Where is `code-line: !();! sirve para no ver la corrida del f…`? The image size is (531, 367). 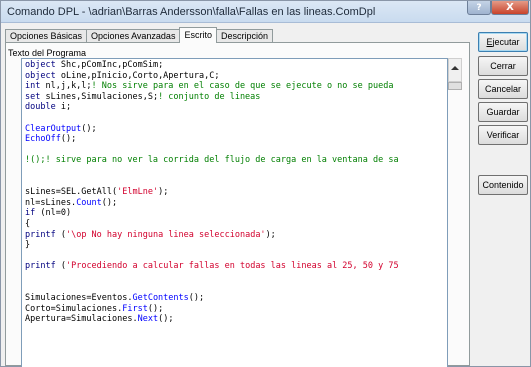
code-line: !();! sirve para no ver la corrida del f… is located at coordinates (212, 160).